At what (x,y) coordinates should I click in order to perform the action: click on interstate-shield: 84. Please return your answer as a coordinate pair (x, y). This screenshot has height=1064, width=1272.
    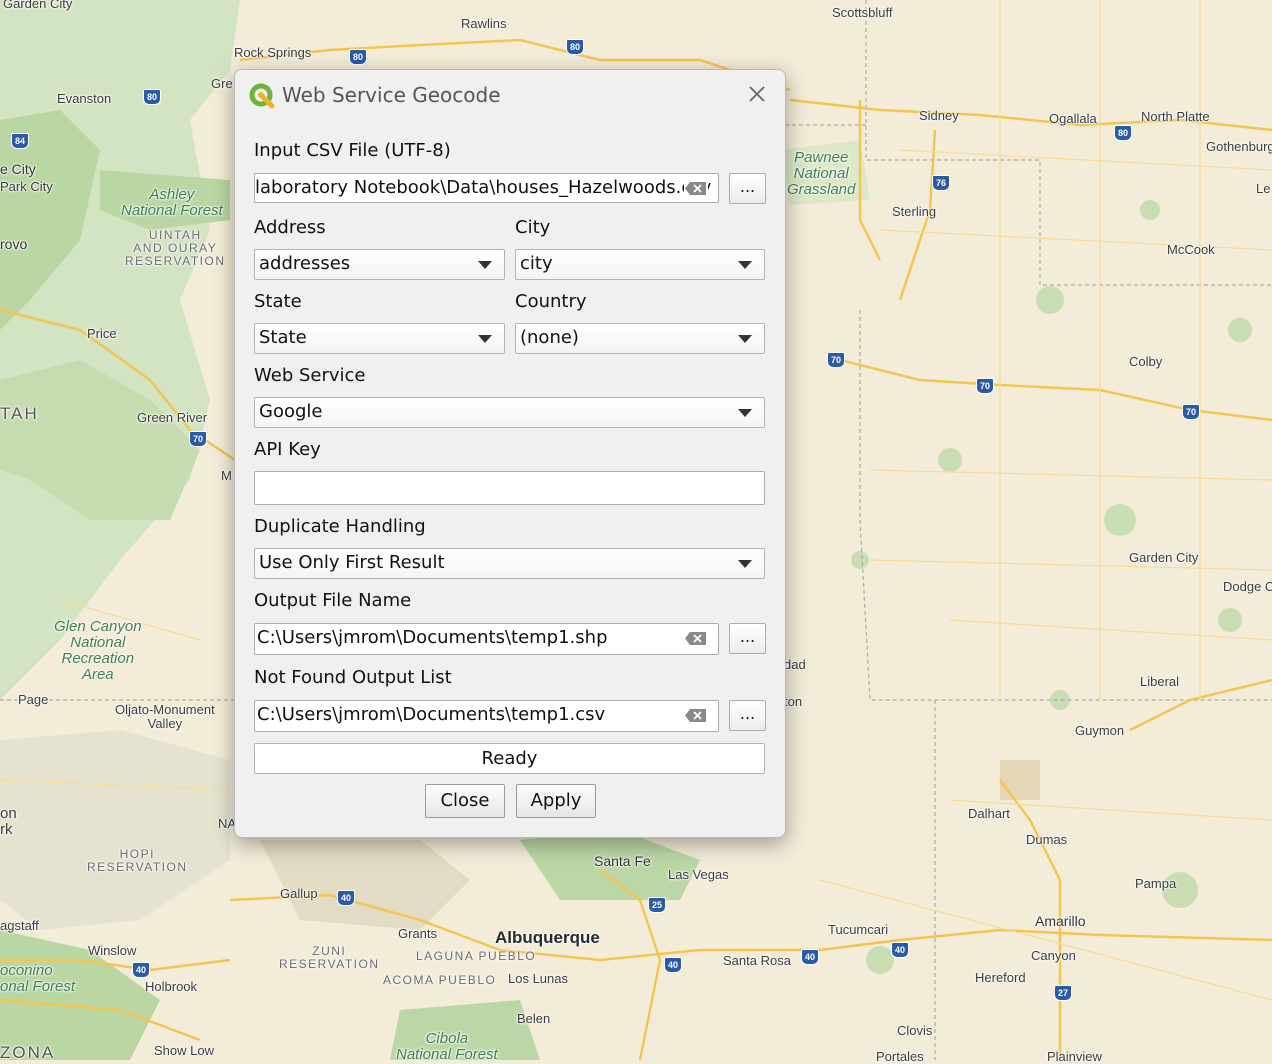
    Looking at the image, I should click on (20, 141).